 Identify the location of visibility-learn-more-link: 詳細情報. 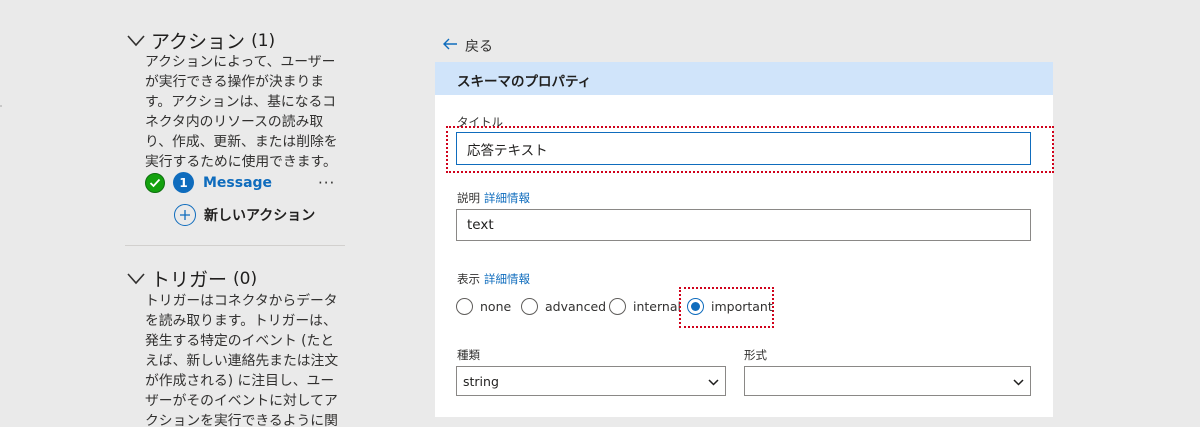
(507, 279).